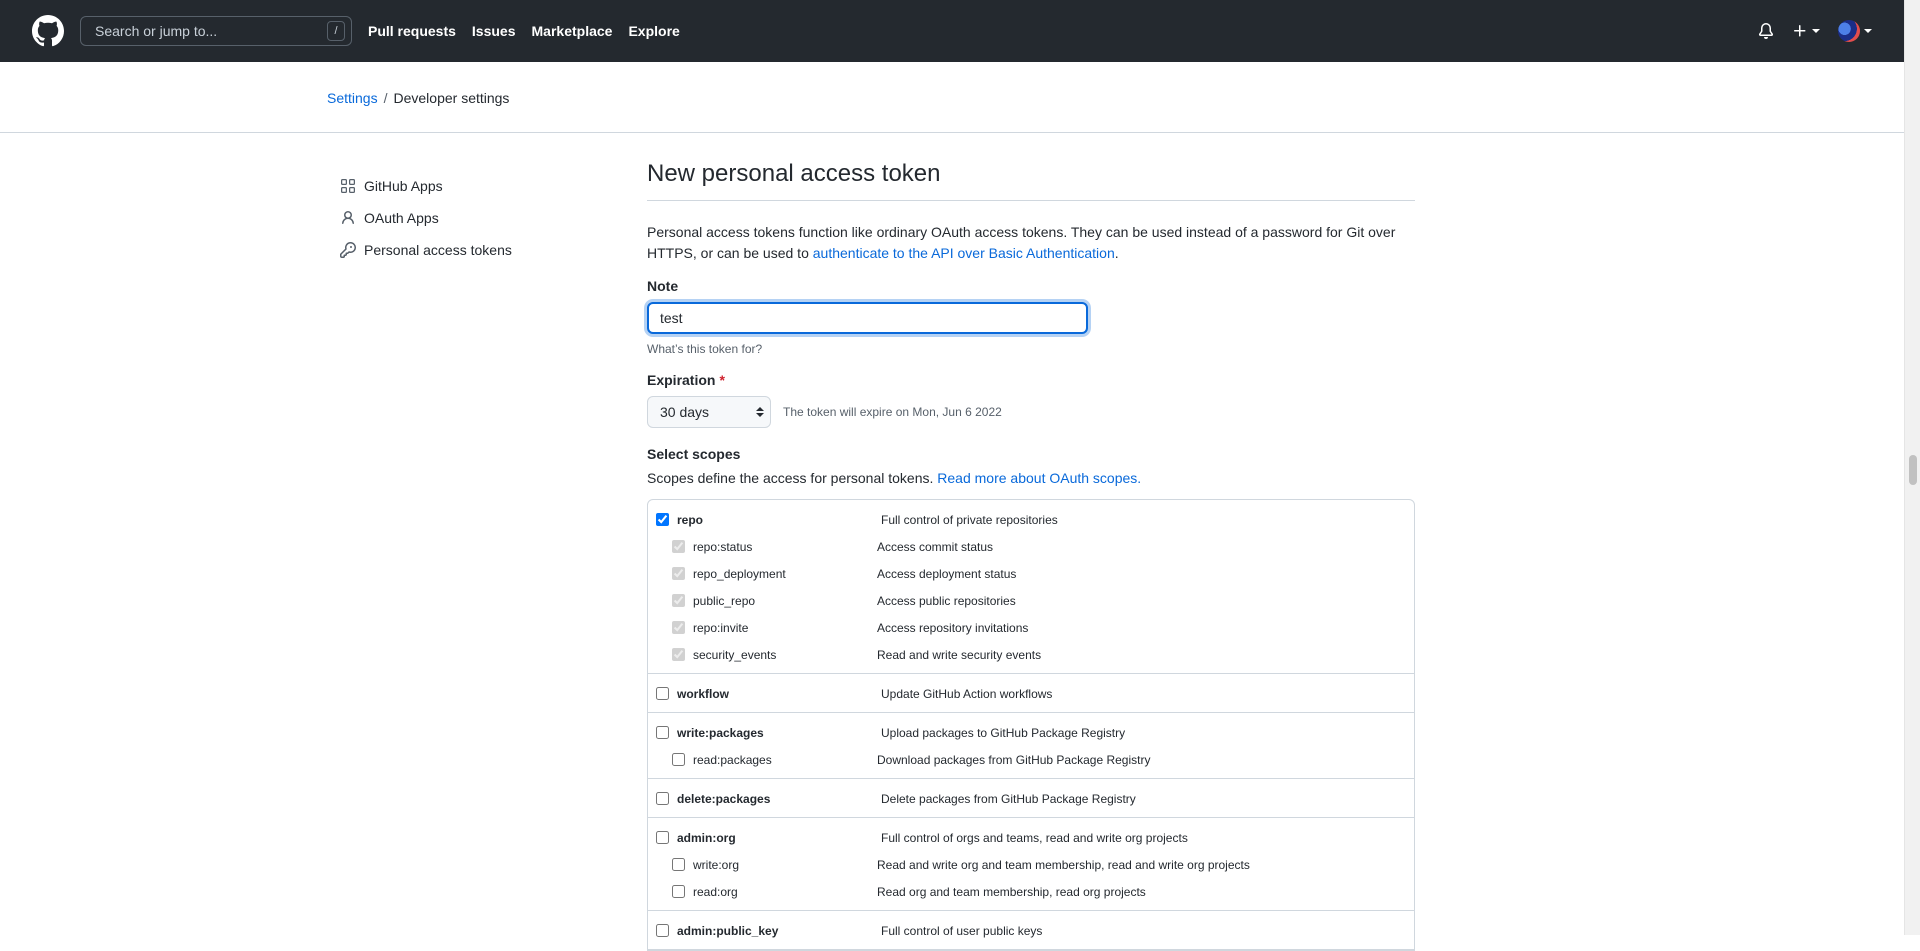 The width and height of the screenshot is (1920, 951). I want to click on scope-description: Access repository invitations, so click(953, 627).